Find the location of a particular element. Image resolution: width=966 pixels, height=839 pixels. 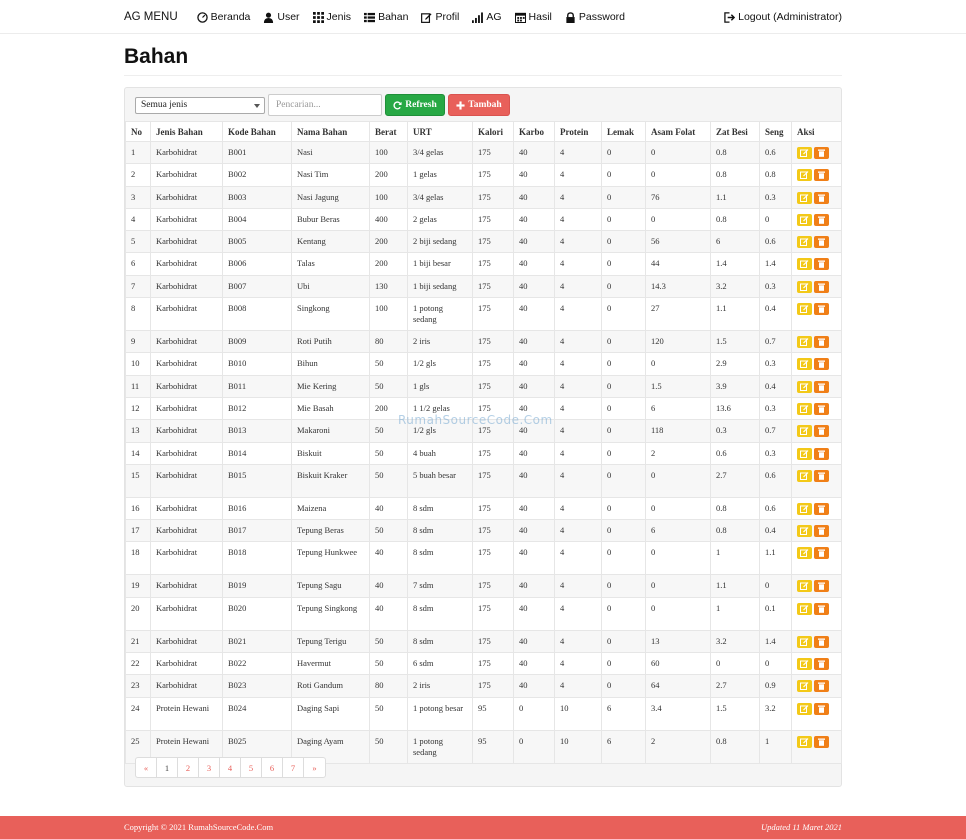

pagination-page: 7 is located at coordinates (293, 767).